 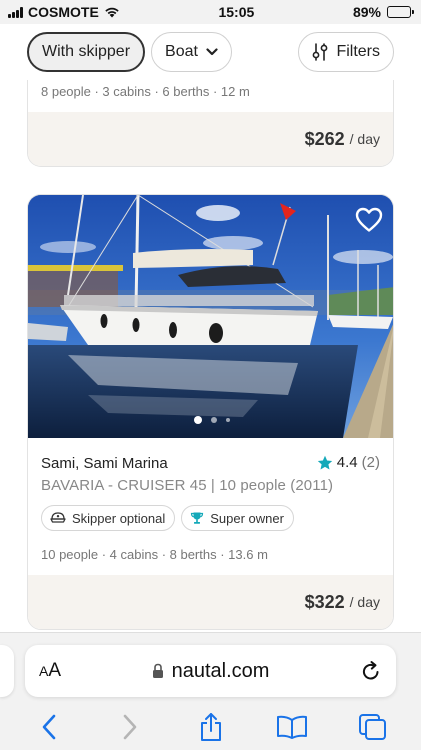 I want to click on signal-icon, so click(x=15, y=12).